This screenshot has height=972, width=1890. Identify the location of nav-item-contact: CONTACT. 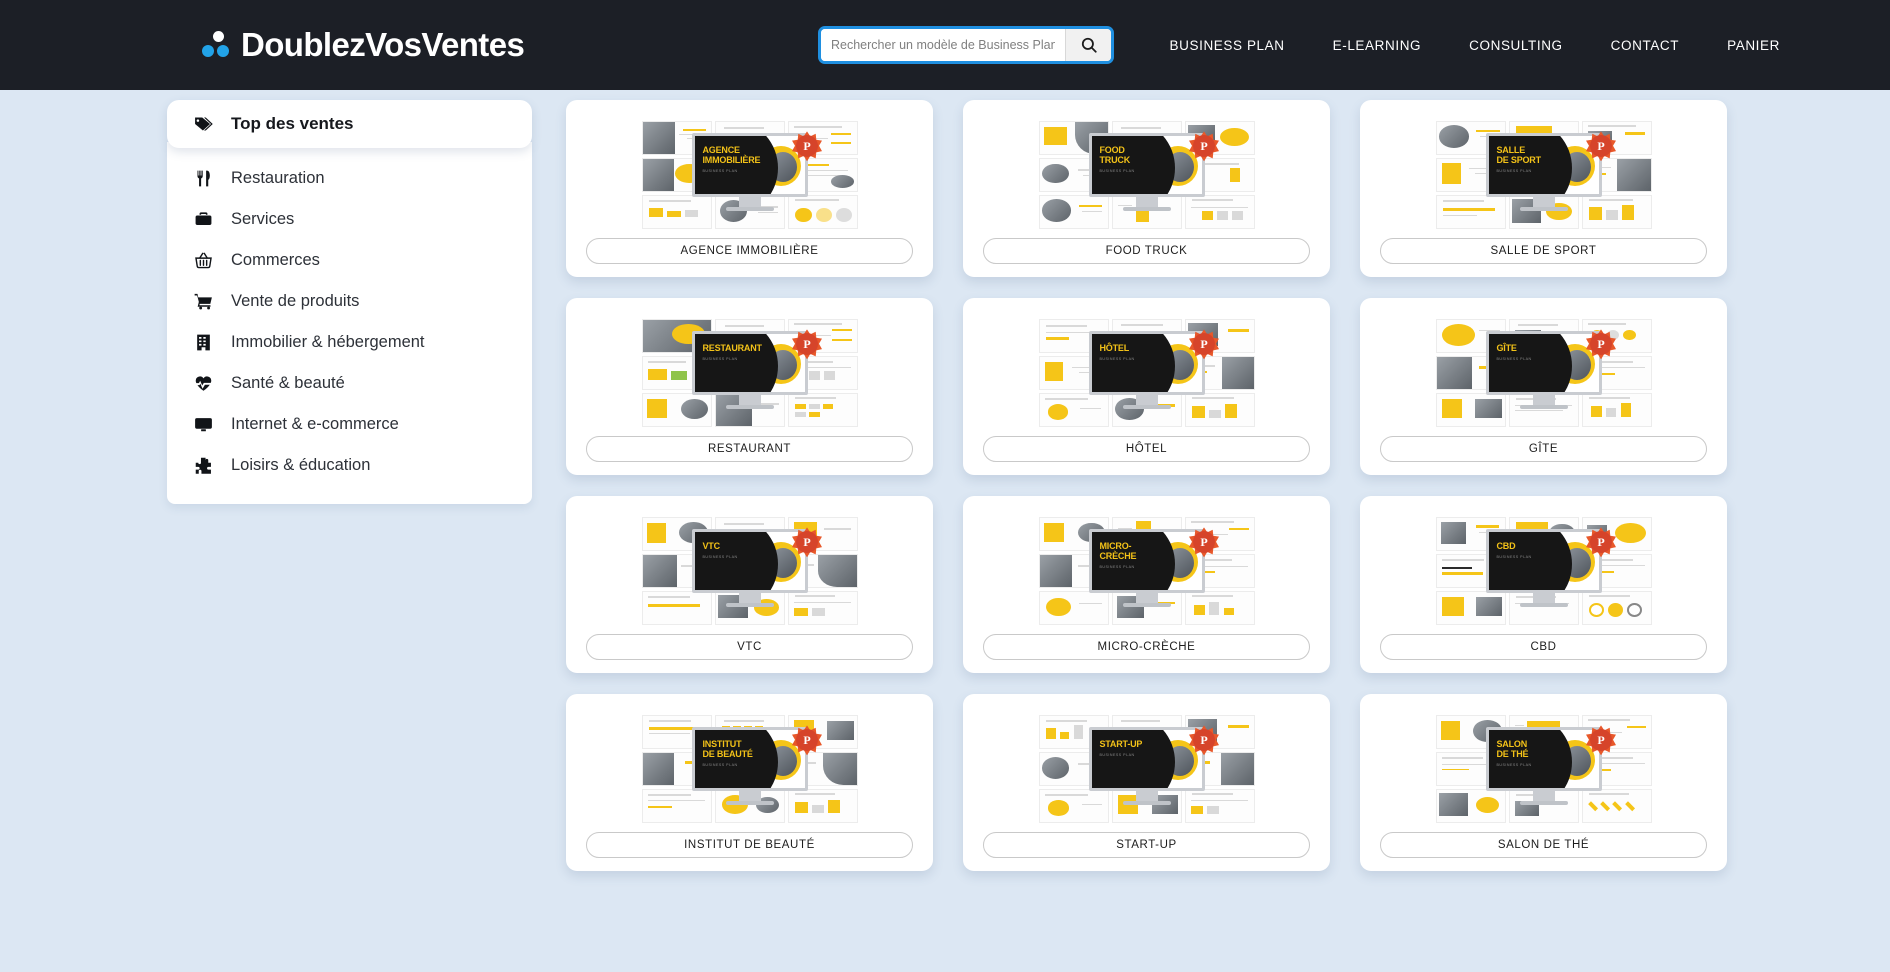
(1645, 45).